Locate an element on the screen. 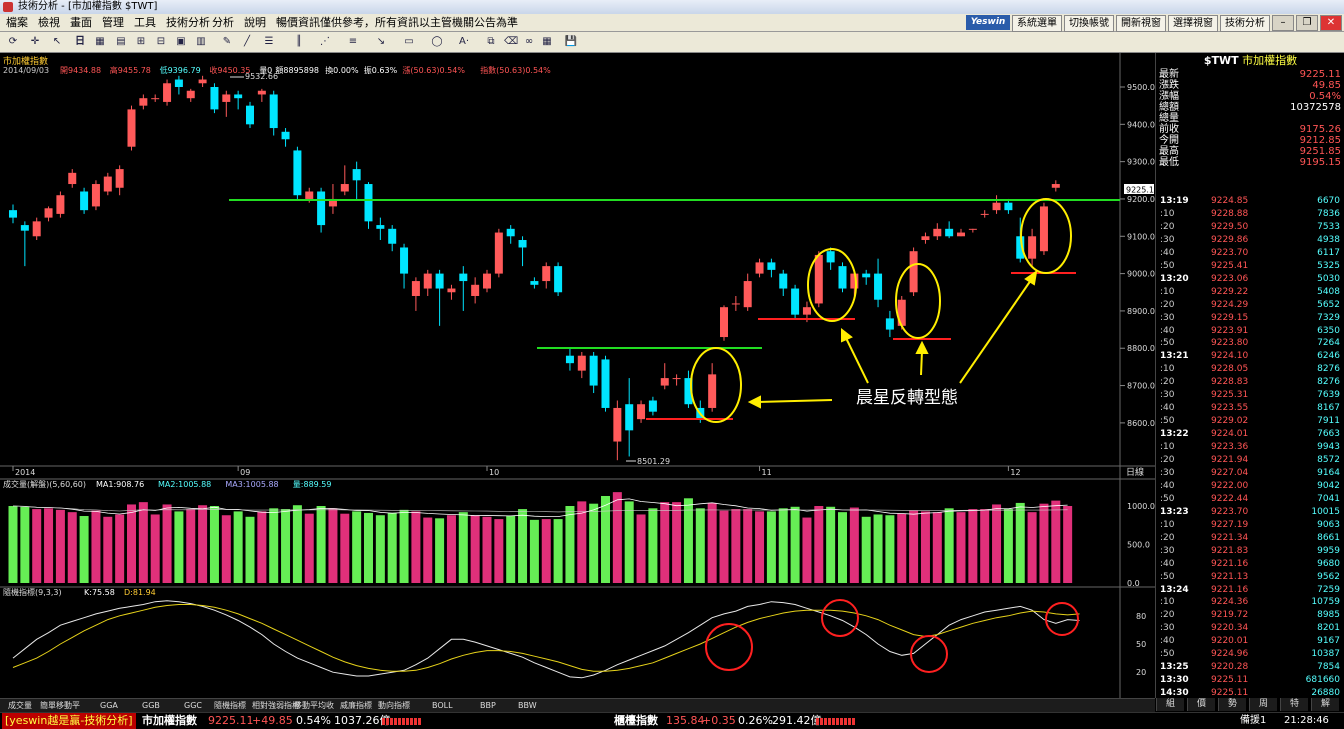 The image size is (1344, 729). tick-row: :20 9228.83 8276 is located at coordinates (1249, 382).